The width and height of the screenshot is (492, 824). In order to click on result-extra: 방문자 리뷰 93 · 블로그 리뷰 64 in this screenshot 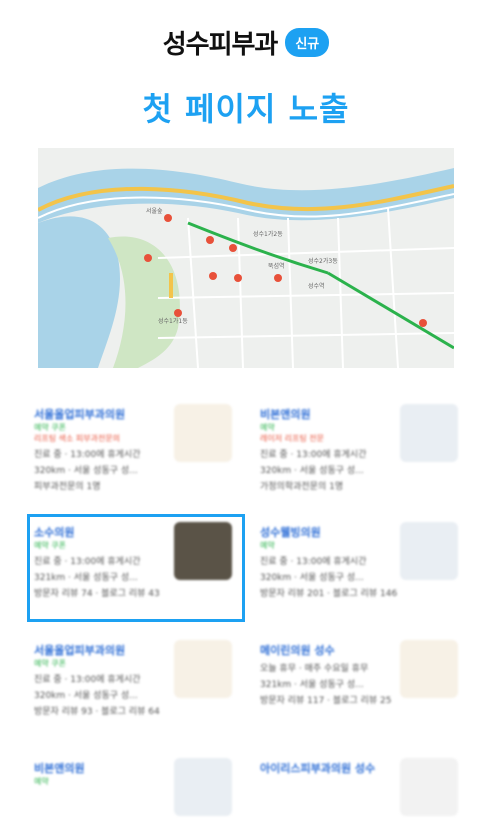, I will do `click(97, 712)`.